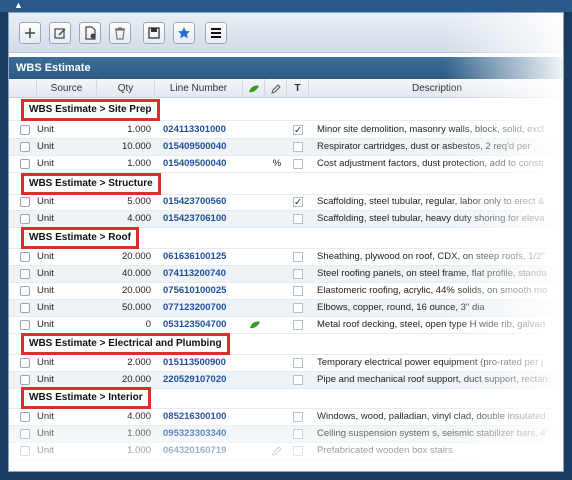 The image size is (572, 480). I want to click on header-description: Description, so click(436, 88).